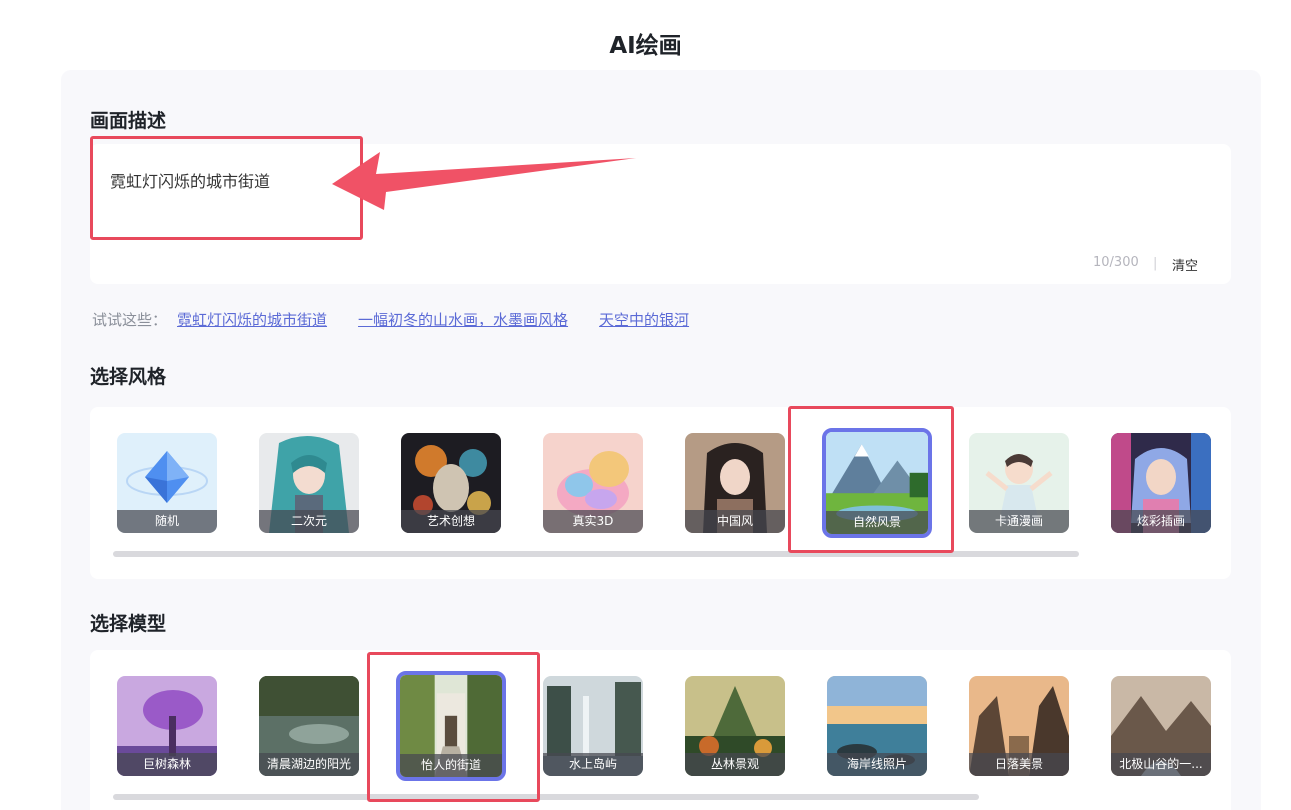  What do you see at coordinates (451, 726) in the screenshot?
I see `model-card-pleasant-street: 怡人的街道` at bounding box center [451, 726].